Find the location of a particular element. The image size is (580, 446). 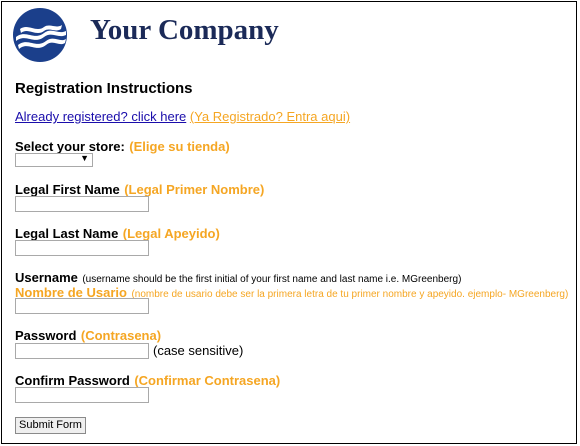

confirm-password-input is located at coordinates (82, 395).